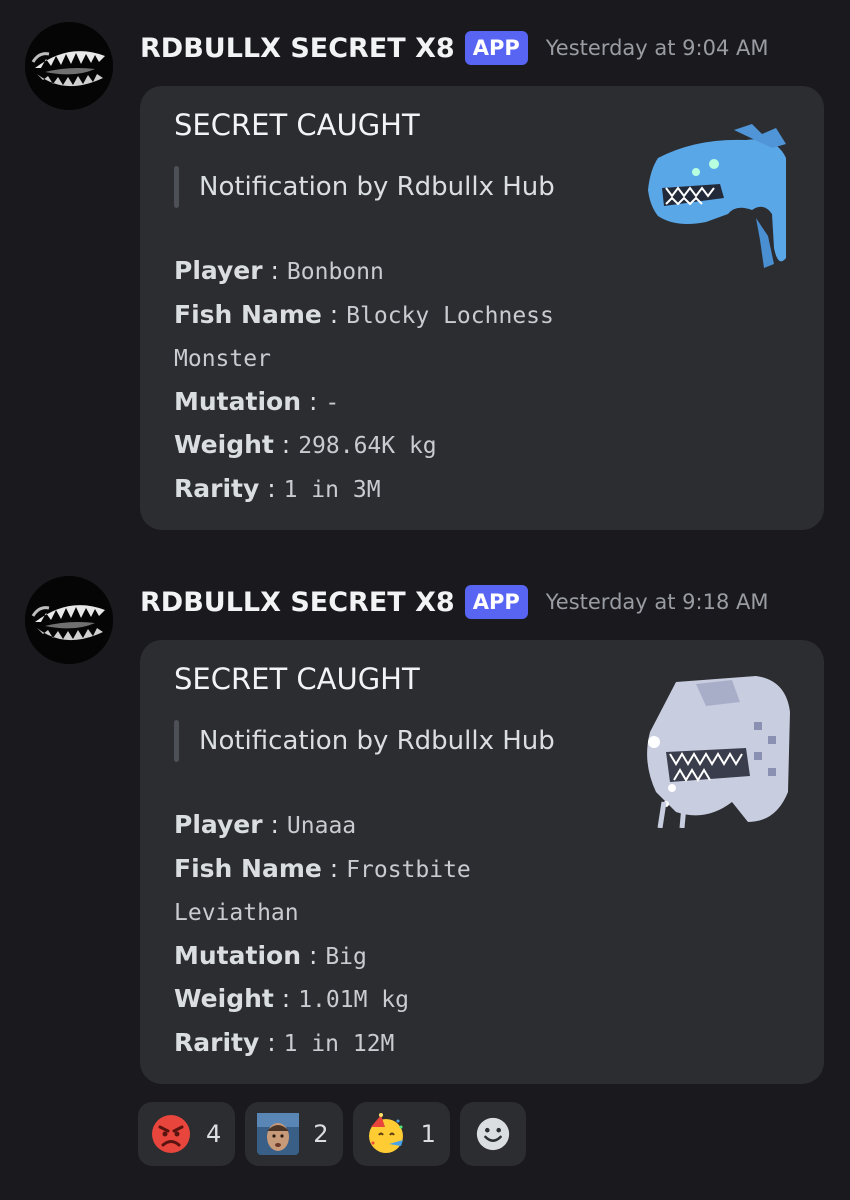 The width and height of the screenshot is (850, 1200). I want to click on add-reaction-smiley-icon, so click(492, 1134).